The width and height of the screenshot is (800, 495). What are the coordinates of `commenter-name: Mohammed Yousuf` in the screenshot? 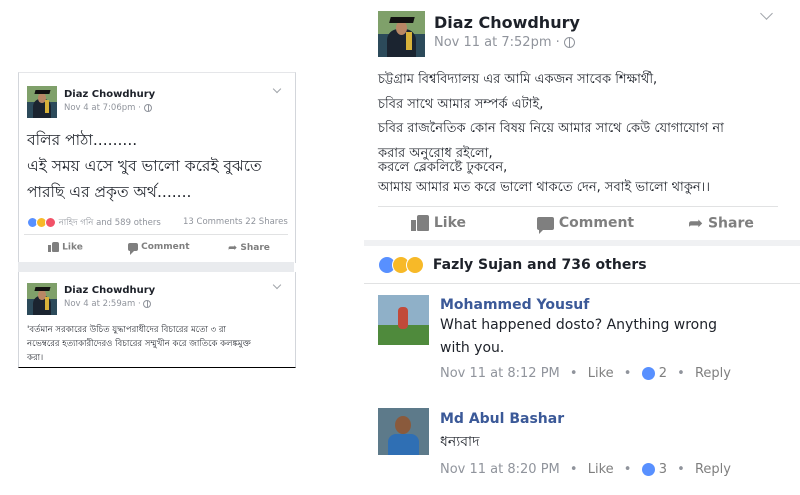 It's located at (514, 305).